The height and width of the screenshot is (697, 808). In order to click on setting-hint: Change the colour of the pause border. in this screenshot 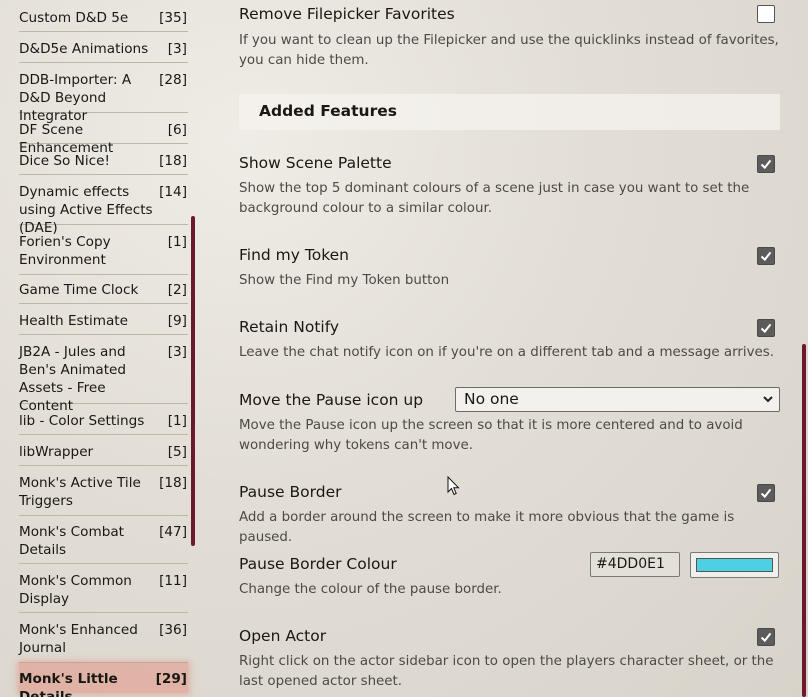, I will do `click(370, 589)`.